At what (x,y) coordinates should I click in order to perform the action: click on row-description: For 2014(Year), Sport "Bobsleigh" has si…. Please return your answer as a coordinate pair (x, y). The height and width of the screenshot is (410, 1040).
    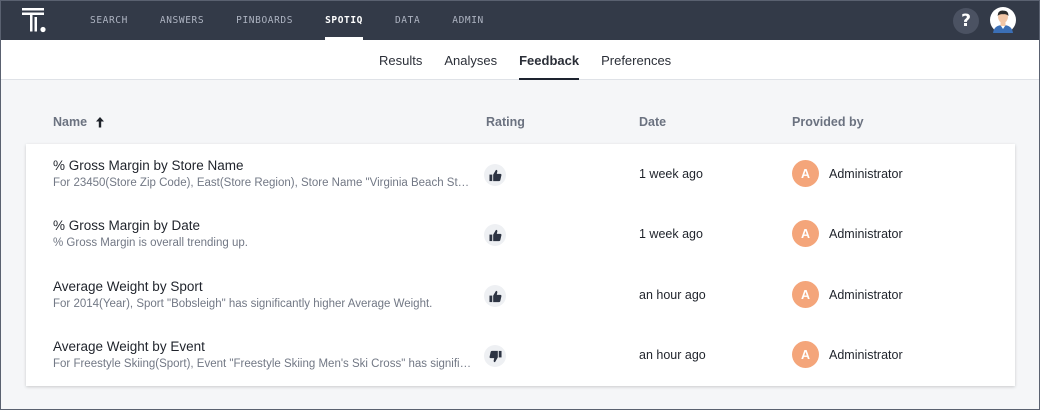
    Looking at the image, I should click on (243, 304).